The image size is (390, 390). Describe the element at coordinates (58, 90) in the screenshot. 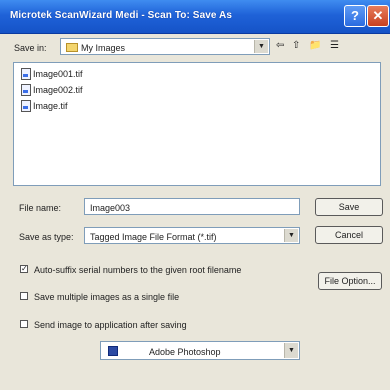

I see `file-item-name: Image002.tif` at that location.